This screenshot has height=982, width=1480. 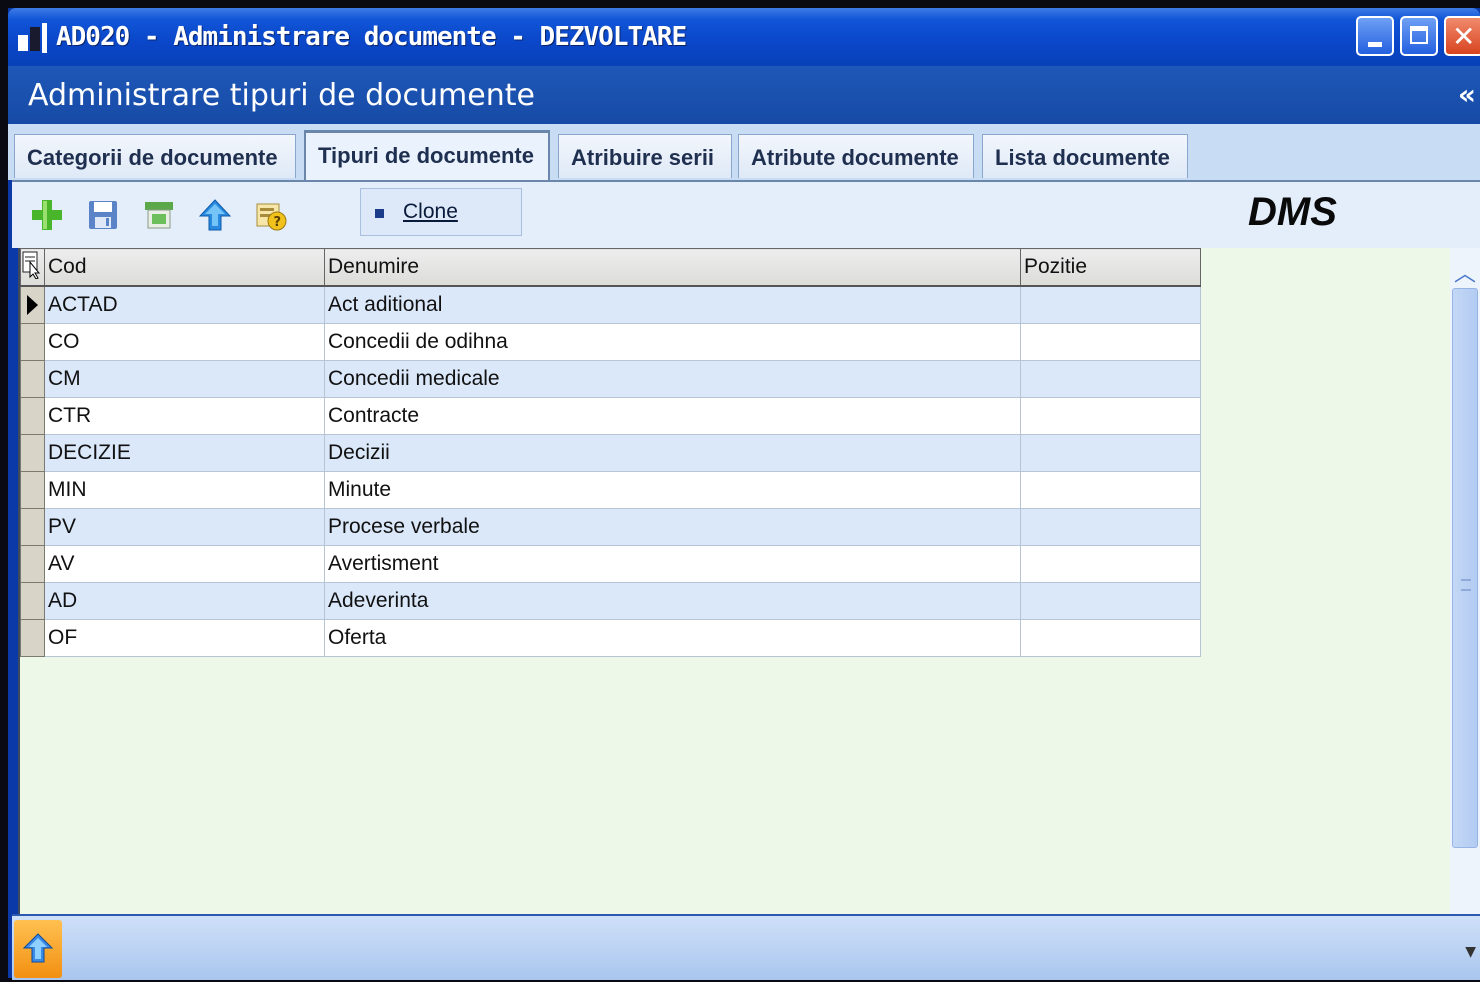 What do you see at coordinates (746, 947) in the screenshot?
I see `footer-bar: ▼` at bounding box center [746, 947].